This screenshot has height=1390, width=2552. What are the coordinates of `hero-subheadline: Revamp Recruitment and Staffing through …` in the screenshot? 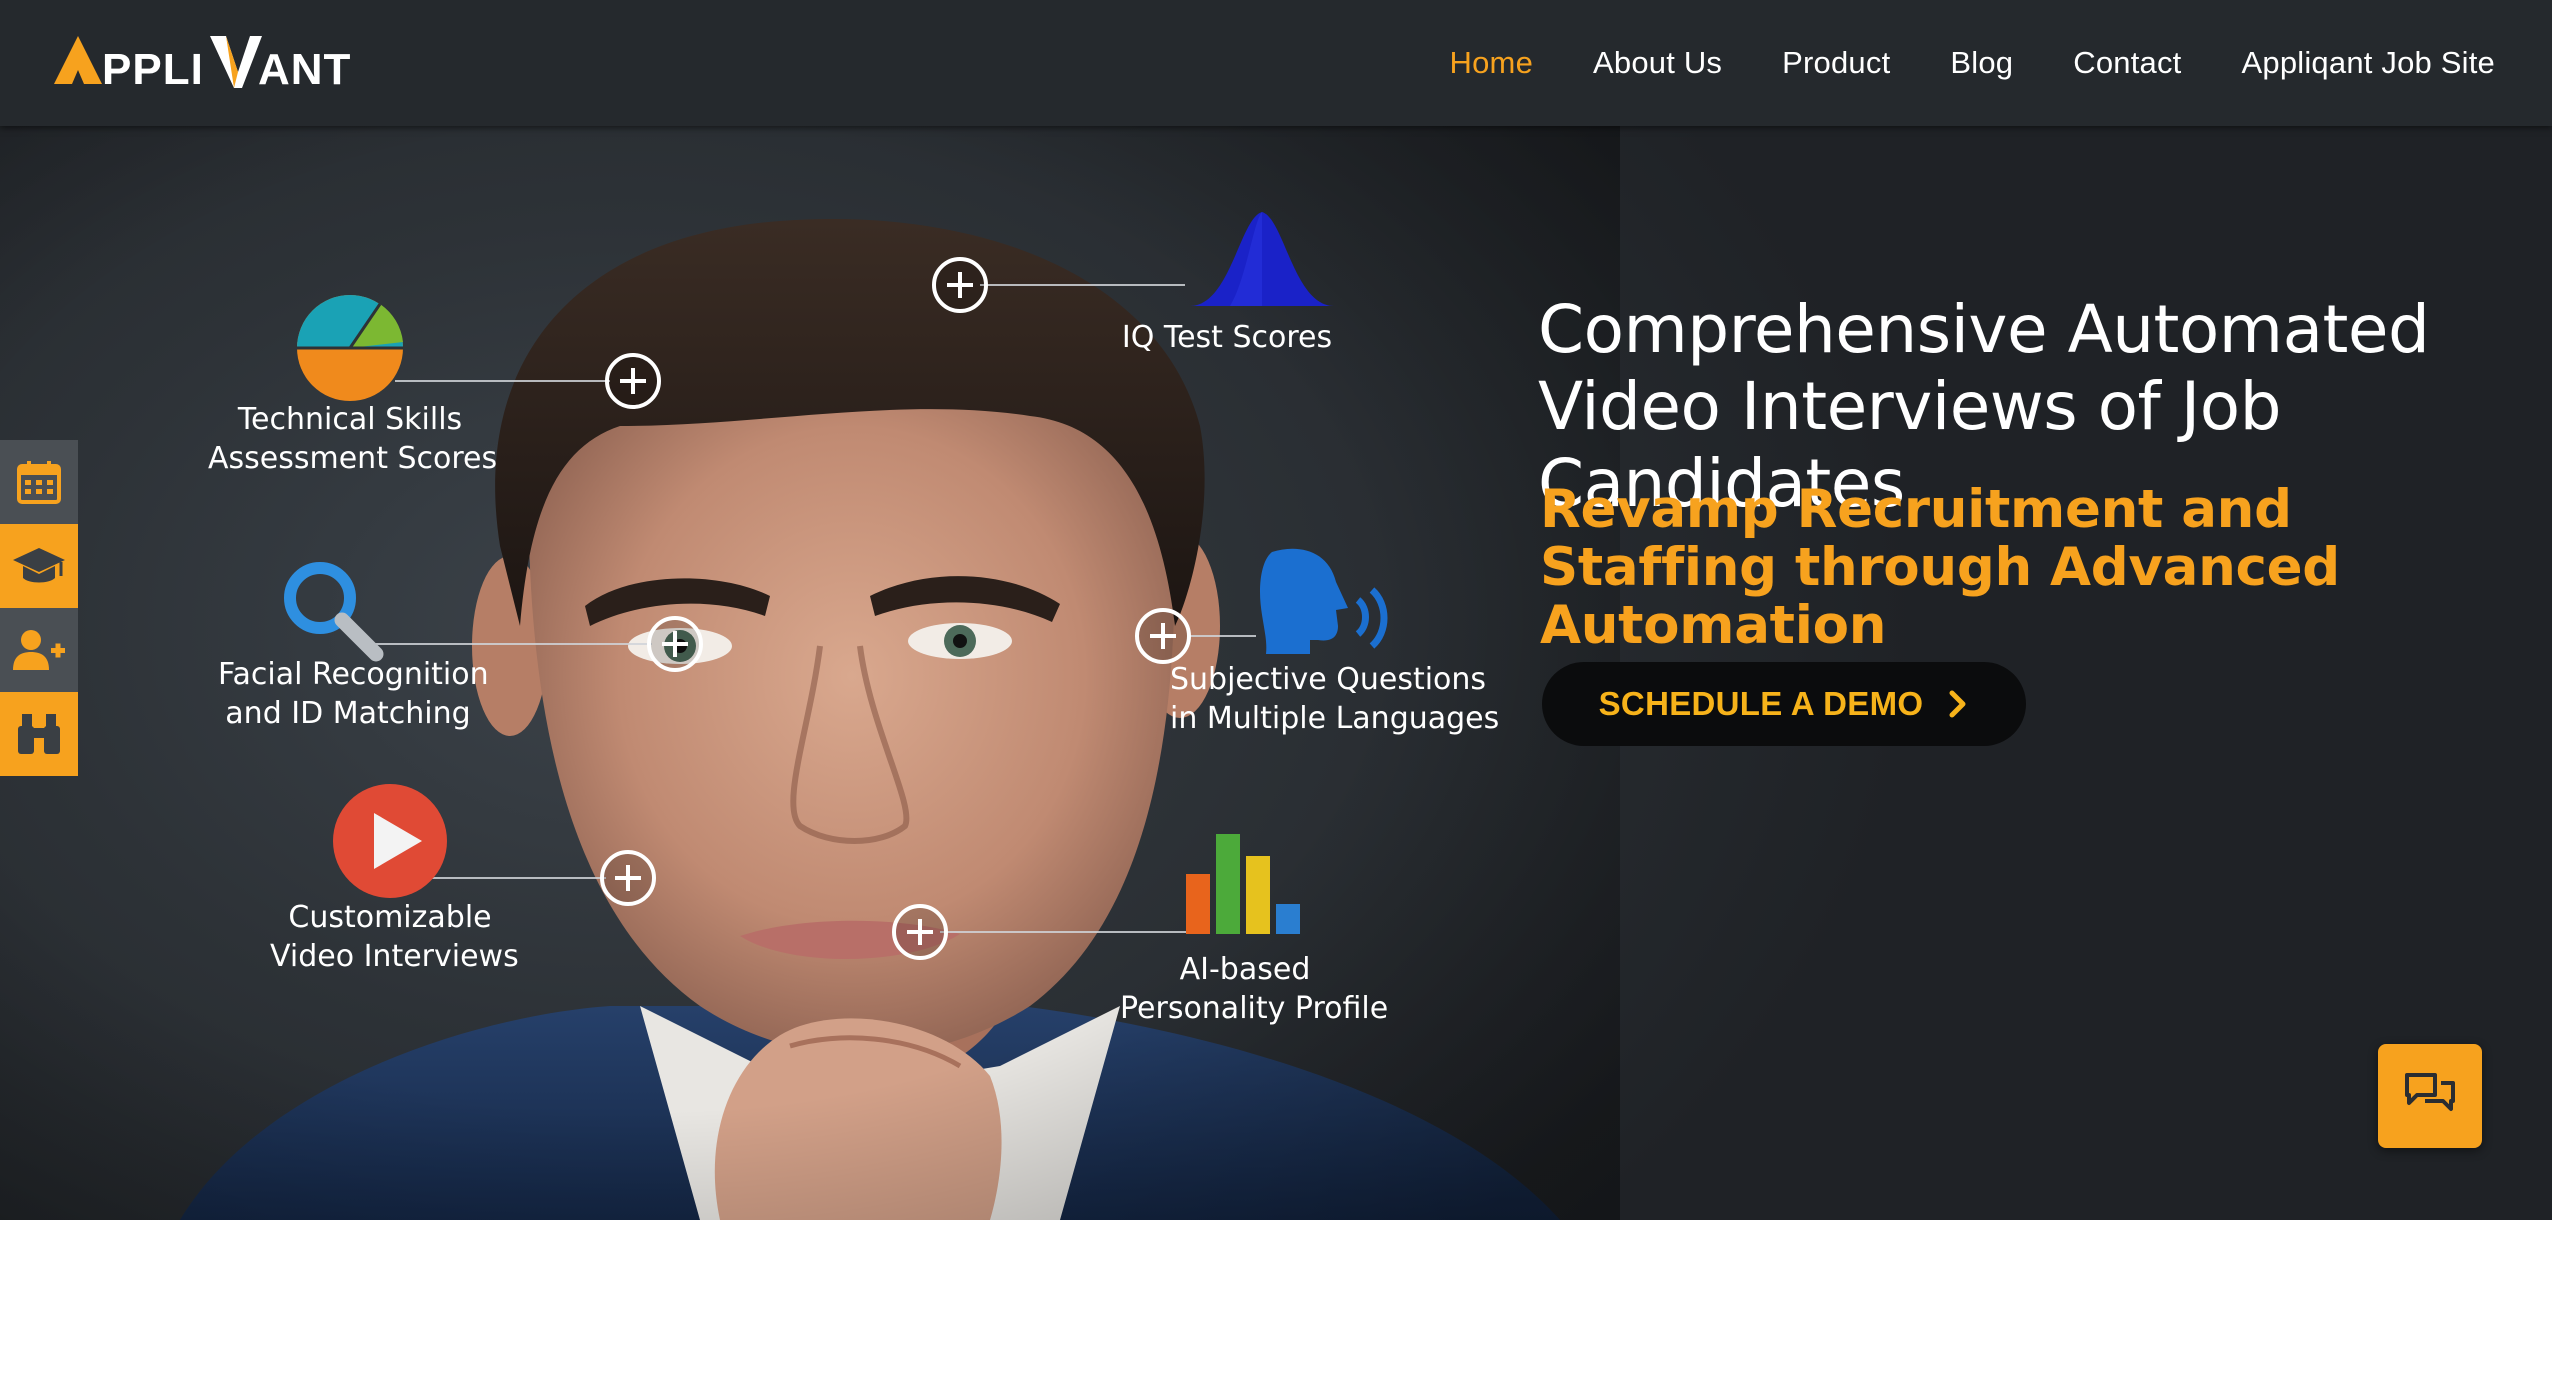 It's located at (1940, 567).